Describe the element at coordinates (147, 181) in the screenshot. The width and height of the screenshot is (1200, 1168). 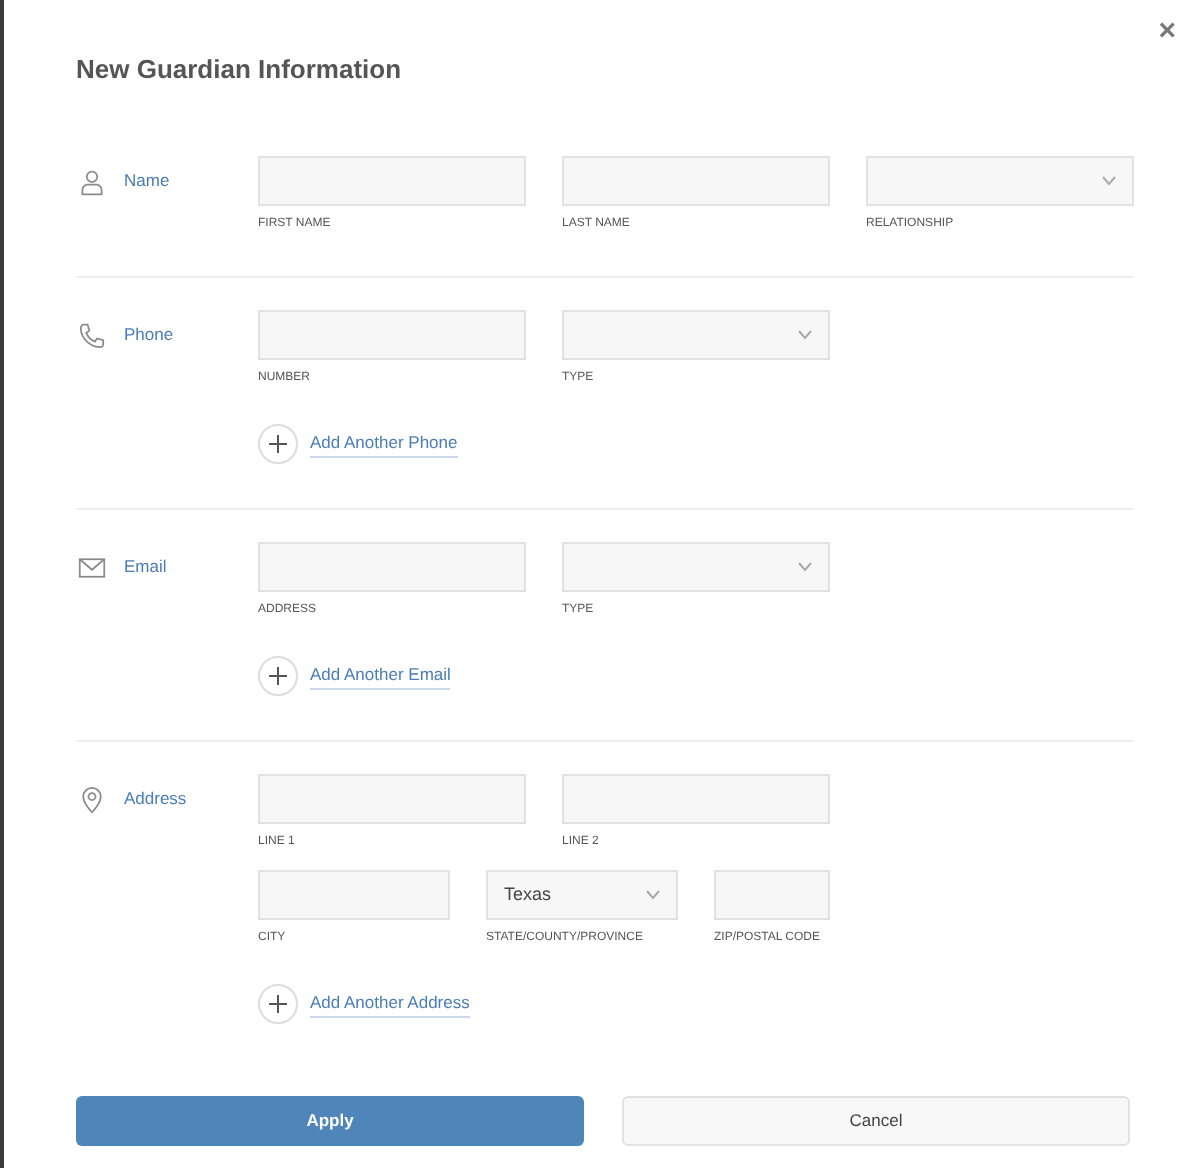
I see `section-label: Name` at that location.